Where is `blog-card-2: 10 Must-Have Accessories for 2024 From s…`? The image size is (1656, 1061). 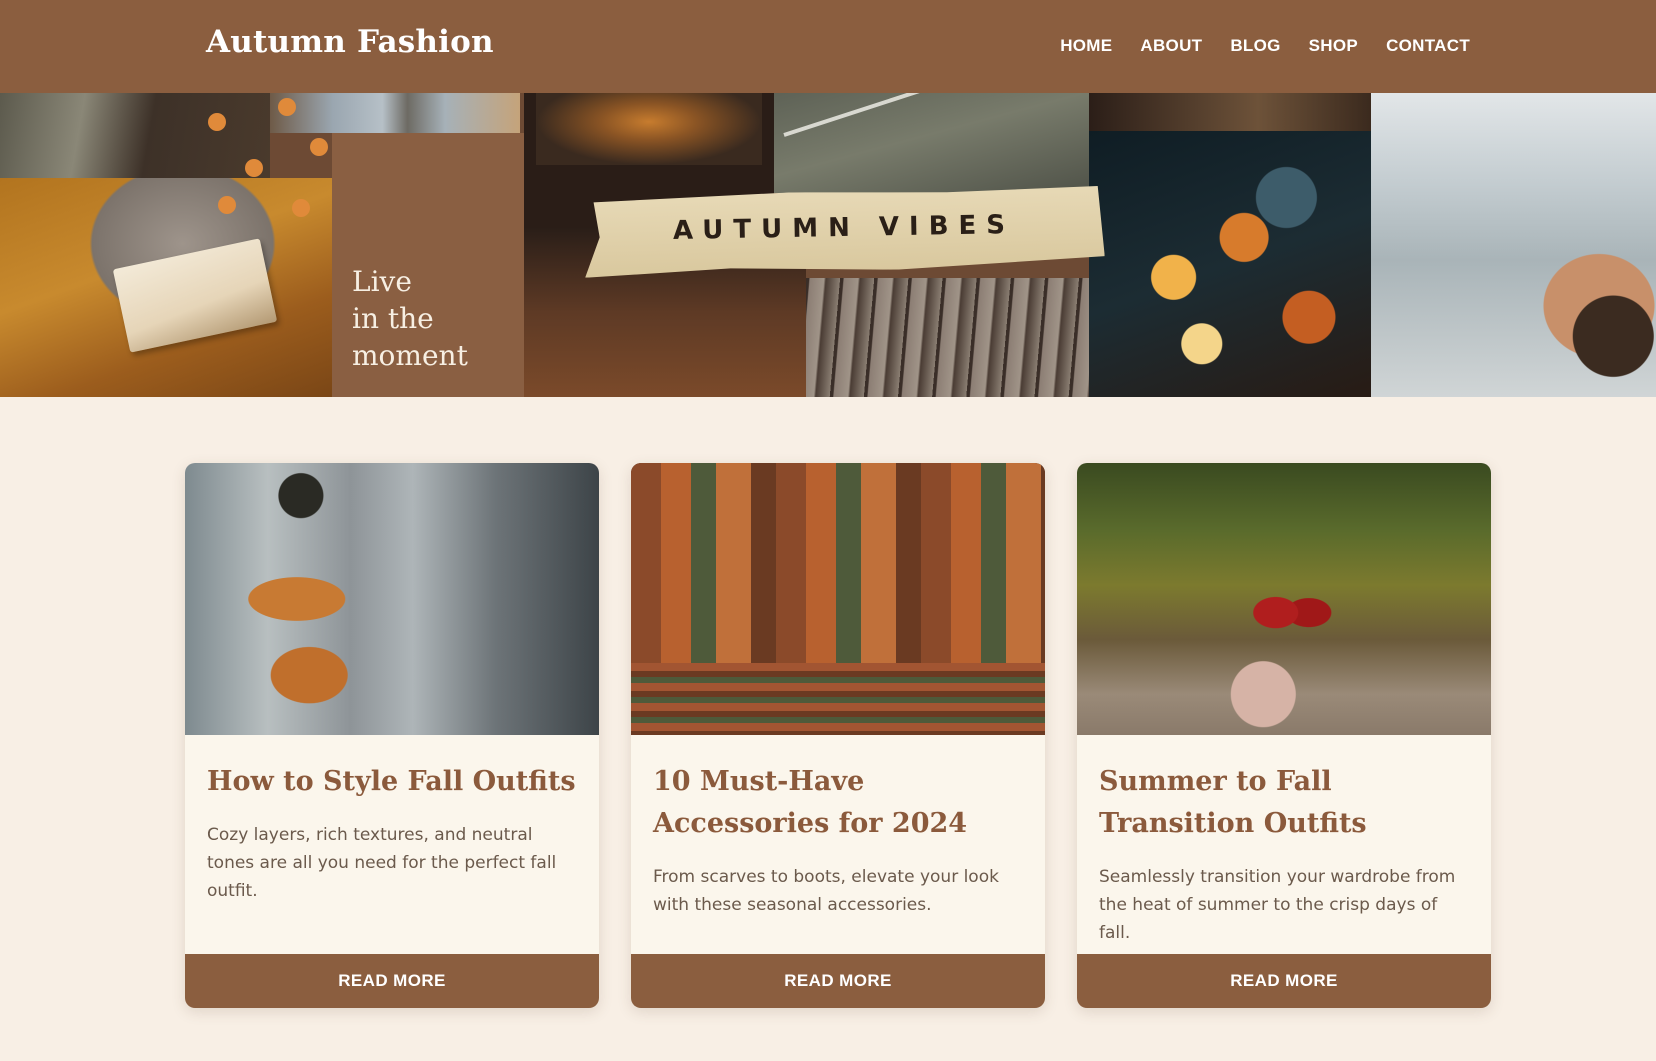 blog-card-2: 10 Must-Have Accessories for 2024 From s… is located at coordinates (838, 735).